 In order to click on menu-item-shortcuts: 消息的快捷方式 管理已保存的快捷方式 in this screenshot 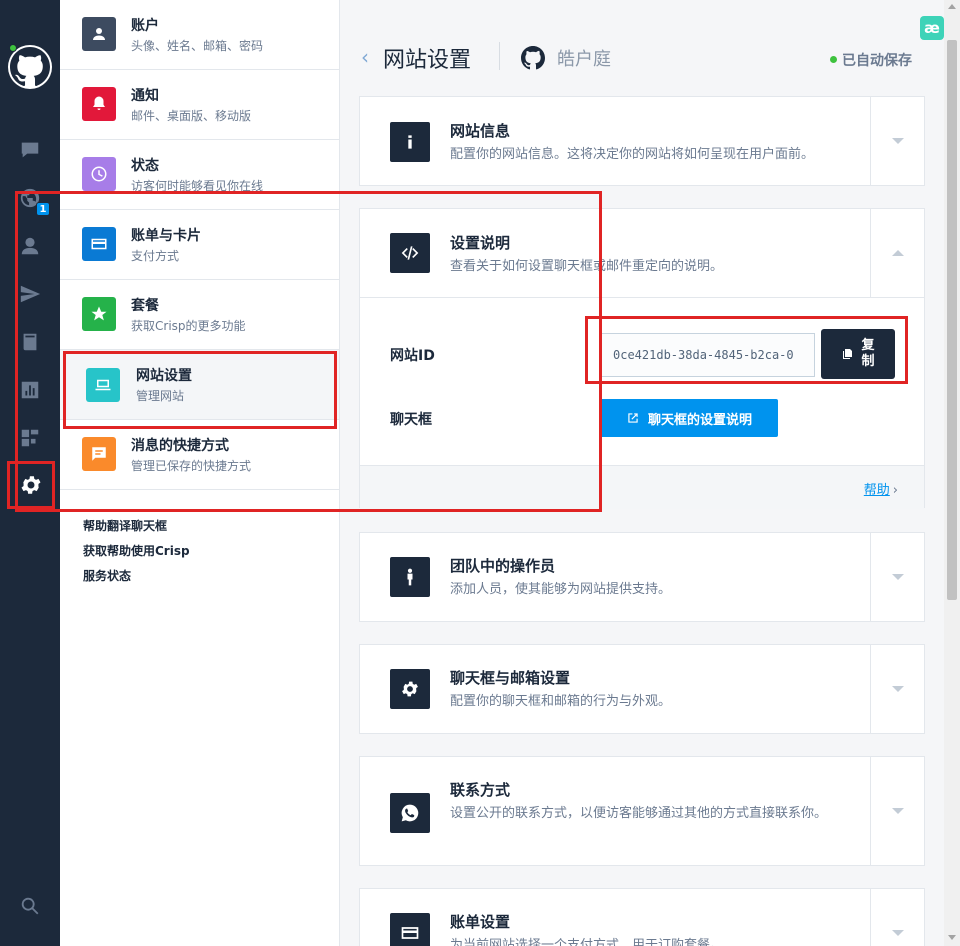, I will do `click(199, 455)`.